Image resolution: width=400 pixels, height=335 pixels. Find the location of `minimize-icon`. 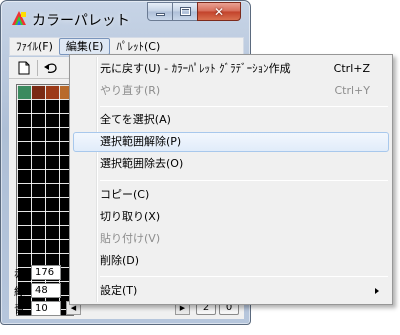

minimize-icon is located at coordinates (160, 14).